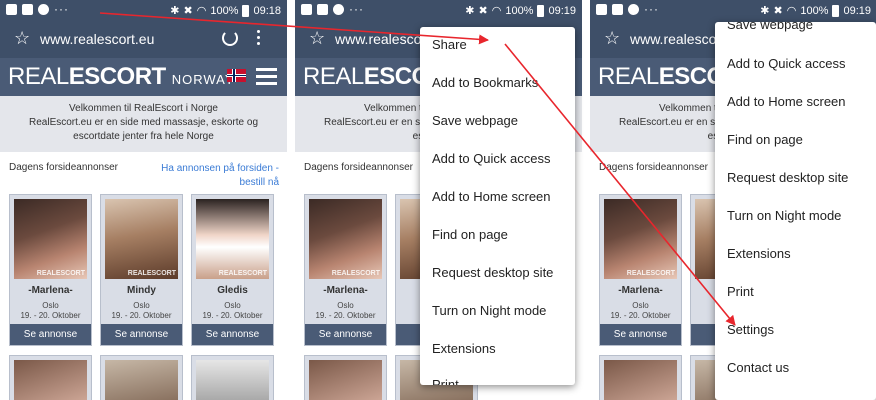  What do you see at coordinates (294, 28) in the screenshot?
I see `arrow-to-menu` at bounding box center [294, 28].